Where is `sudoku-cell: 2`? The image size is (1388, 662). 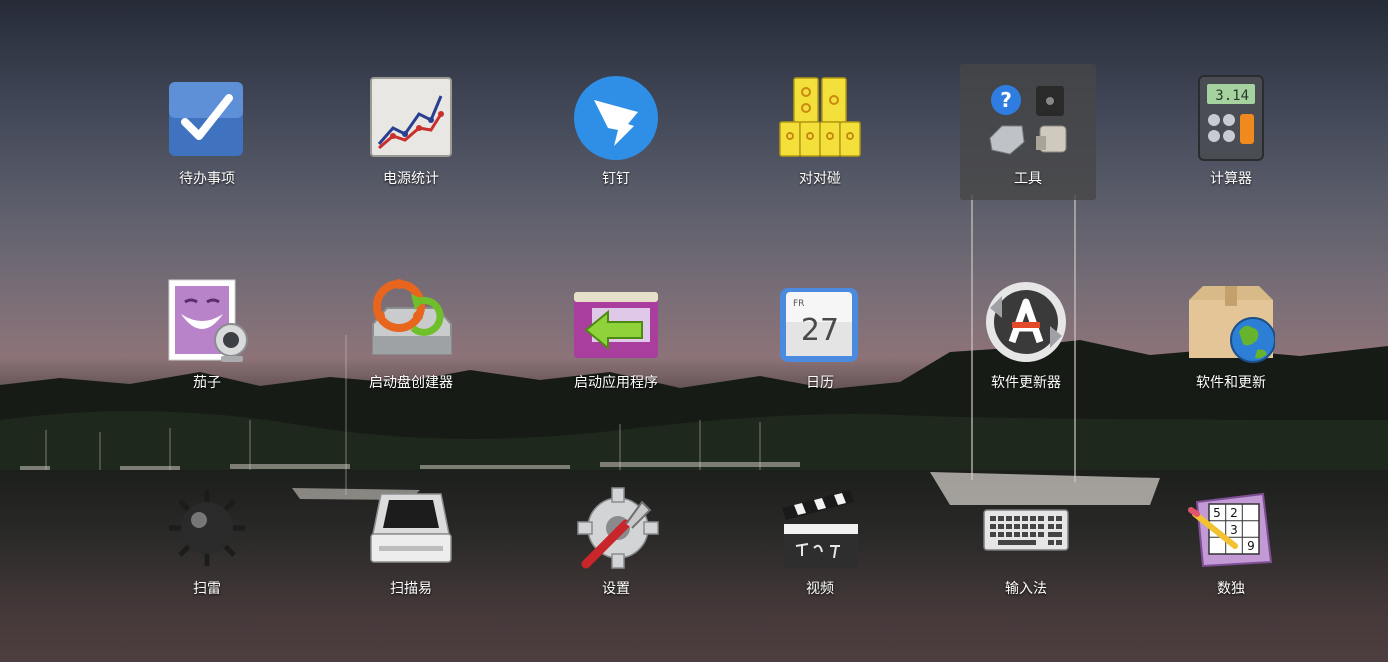 sudoku-cell: 2 is located at coordinates (1234, 513).